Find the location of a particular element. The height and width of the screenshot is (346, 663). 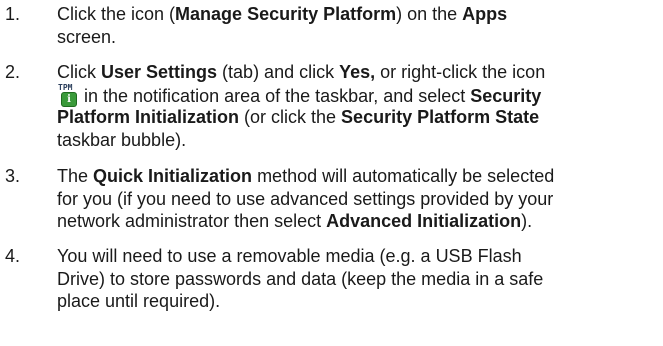

step-line: place until required). is located at coordinates (139, 301).